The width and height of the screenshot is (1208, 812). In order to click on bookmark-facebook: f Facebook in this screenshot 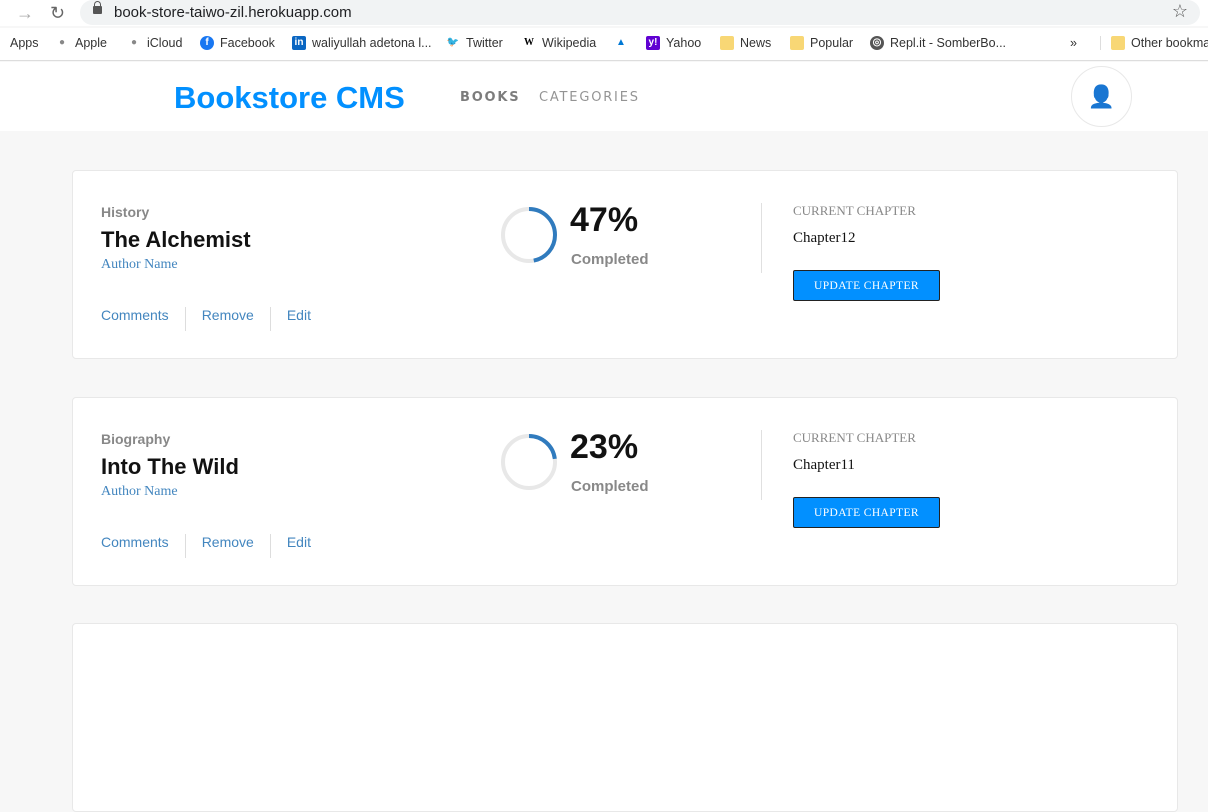, I will do `click(237, 43)`.